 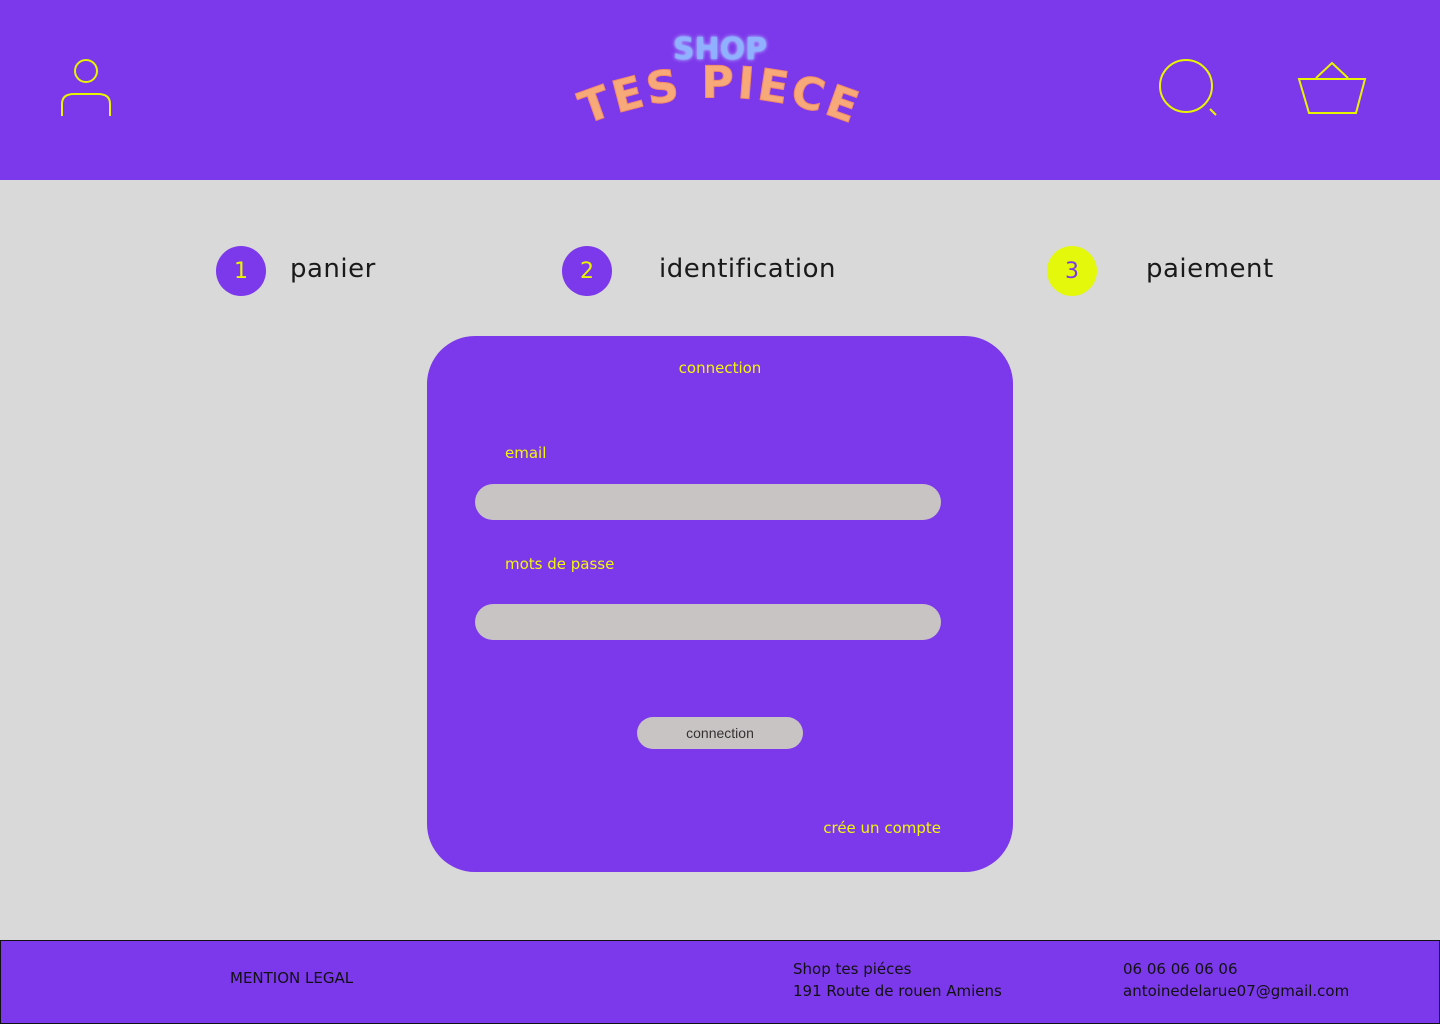 I want to click on step-2-label: identification, so click(x=747, y=269).